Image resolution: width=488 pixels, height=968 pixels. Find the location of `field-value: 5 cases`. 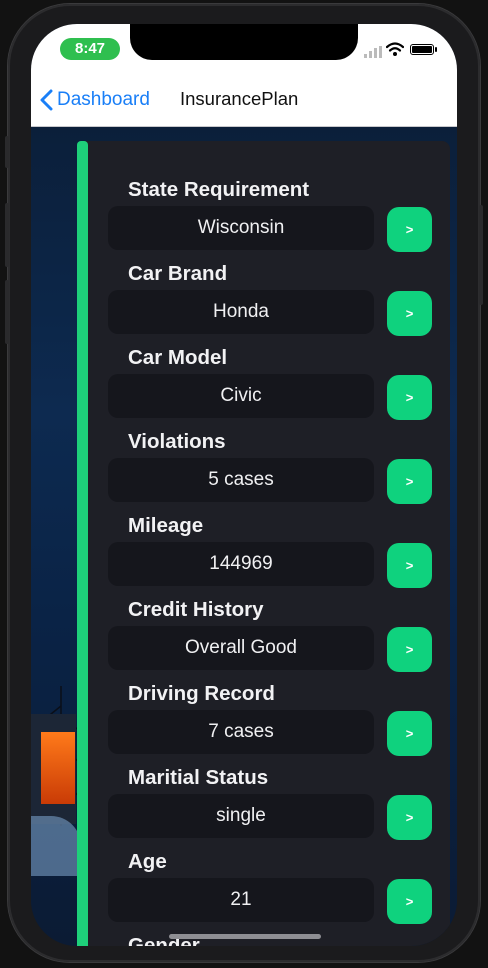

field-value: 5 cases is located at coordinates (241, 480).